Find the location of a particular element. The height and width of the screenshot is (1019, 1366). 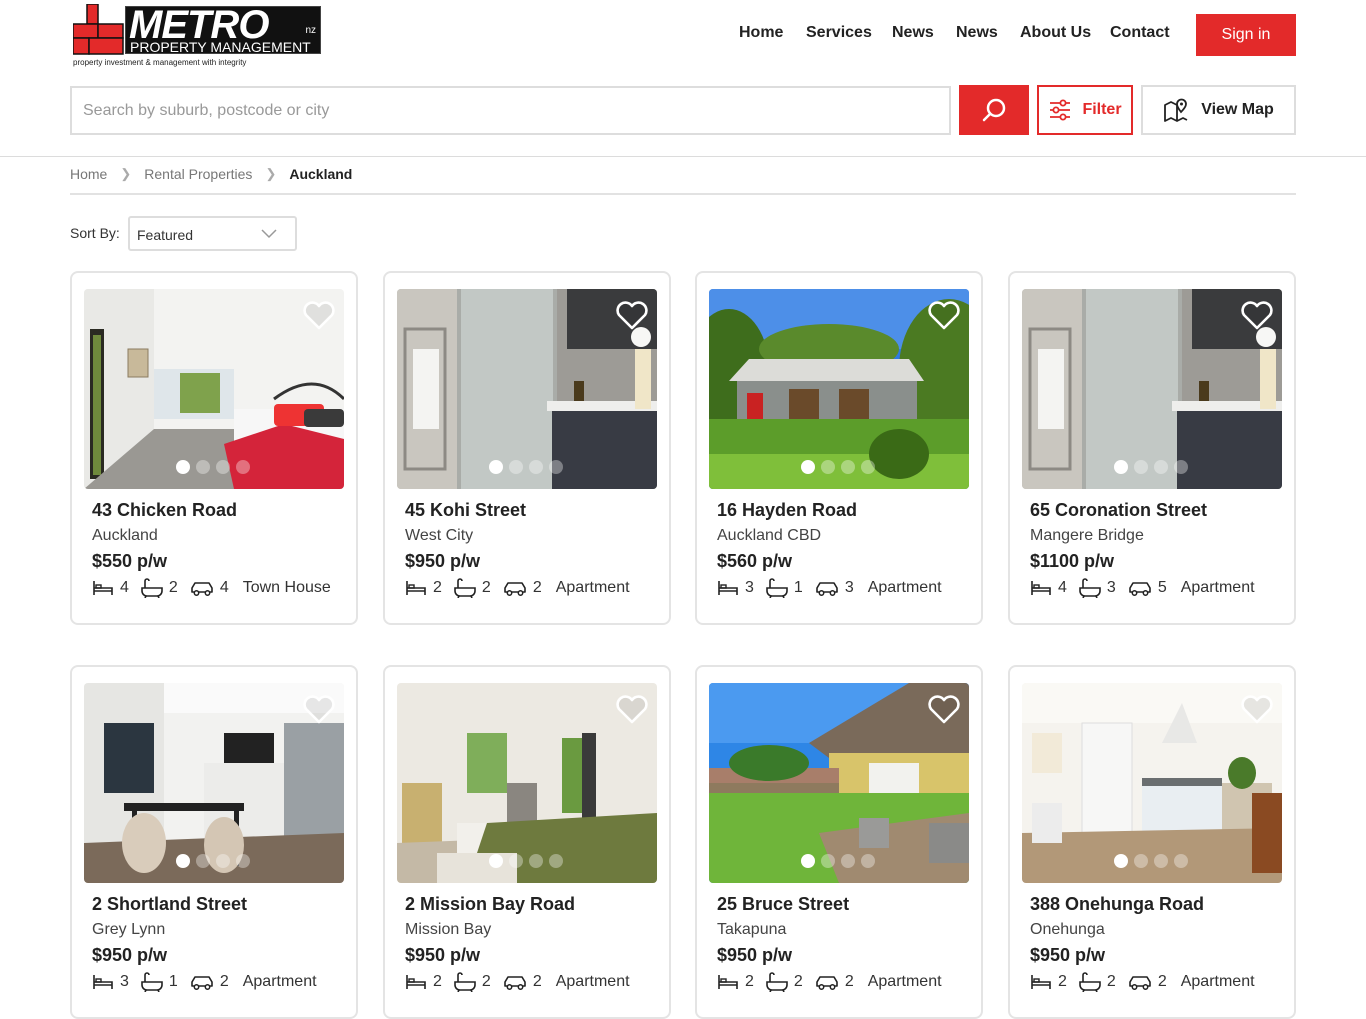

bathrooms: 3 is located at coordinates (1097, 588).